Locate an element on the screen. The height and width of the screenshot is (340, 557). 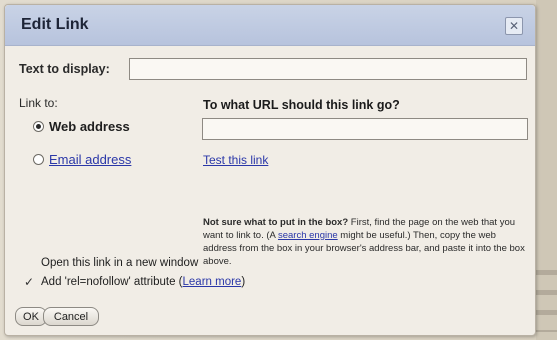
nofollow-suffix: ) is located at coordinates (243, 282).